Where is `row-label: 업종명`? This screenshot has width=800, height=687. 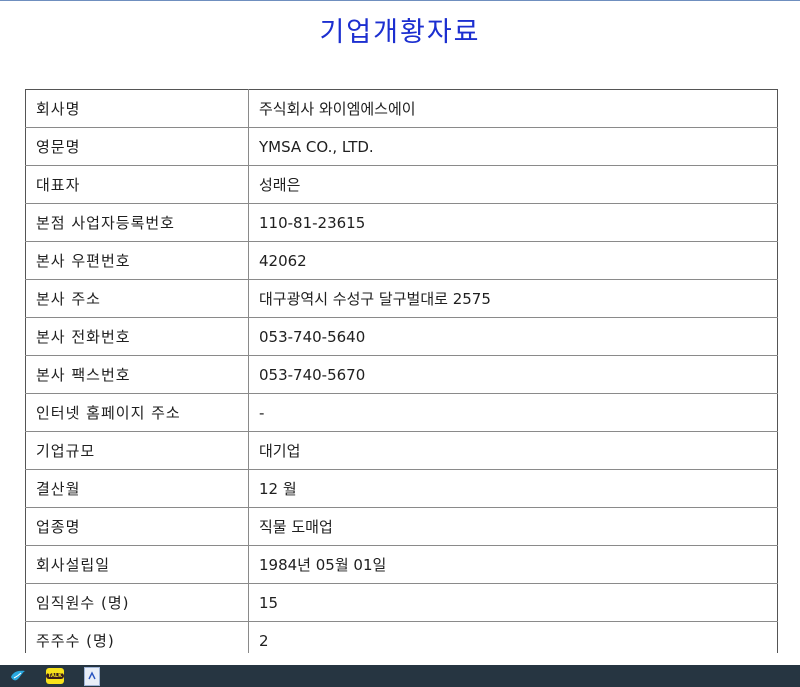 row-label: 업종명 is located at coordinates (137, 526).